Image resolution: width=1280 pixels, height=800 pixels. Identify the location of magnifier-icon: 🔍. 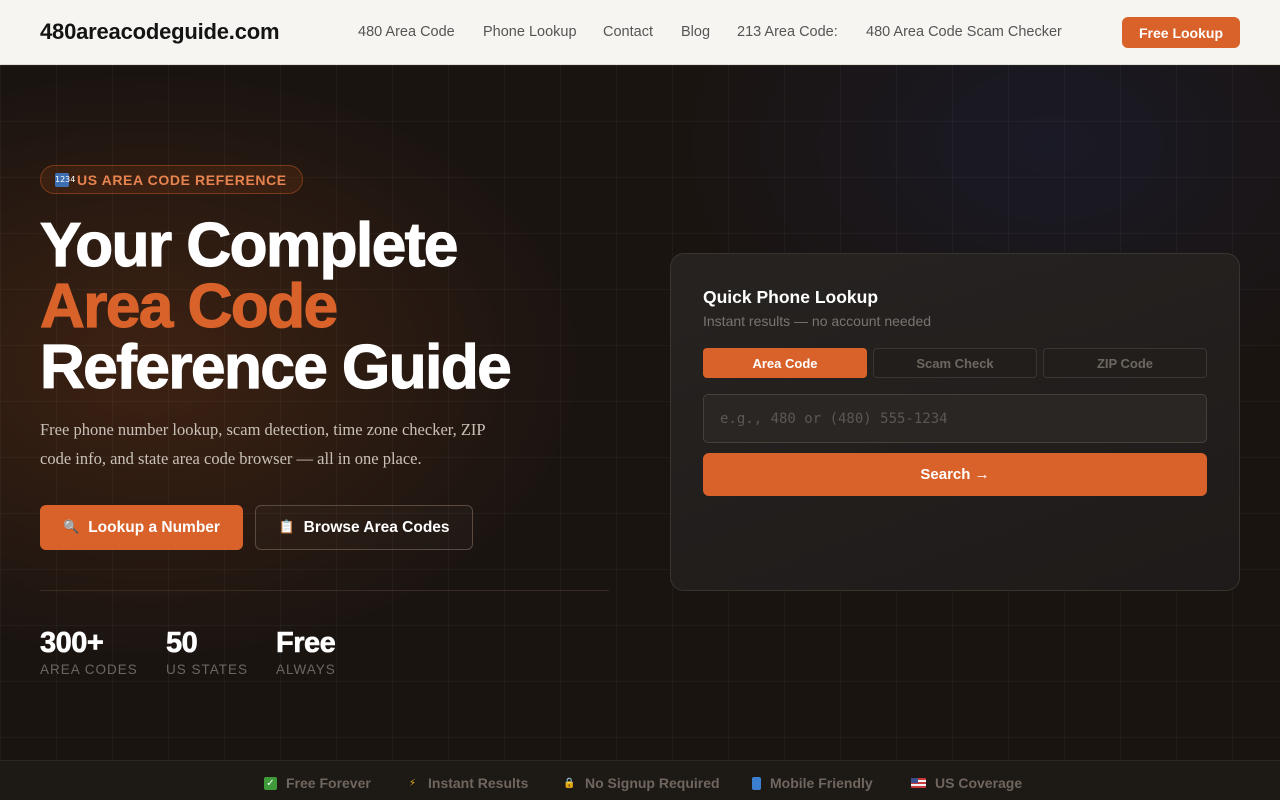
(71, 527).